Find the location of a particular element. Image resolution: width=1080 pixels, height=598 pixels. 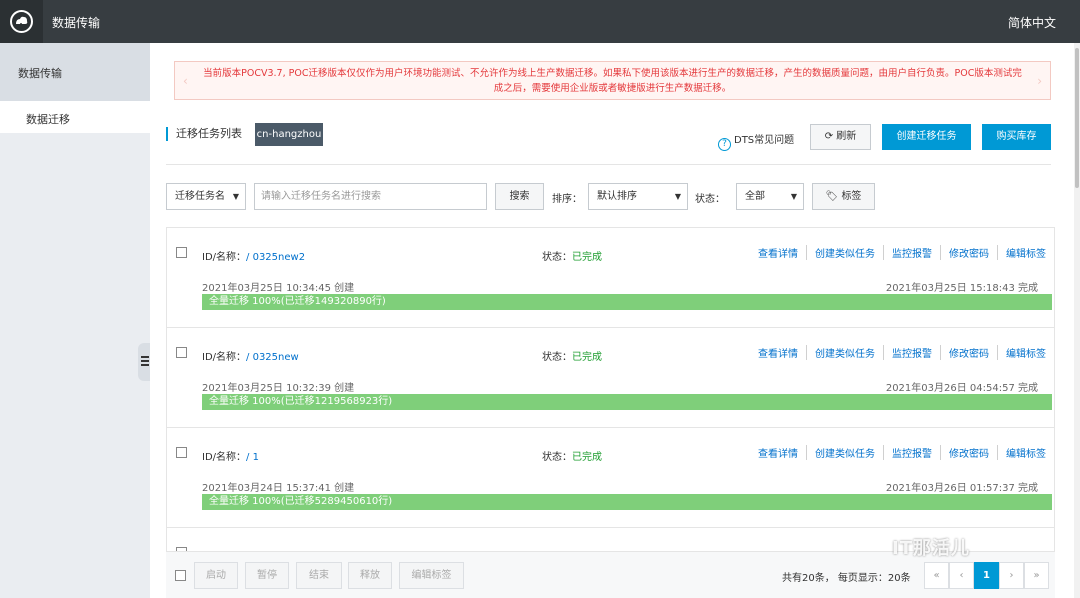

task-name-link: / 1 is located at coordinates (252, 457).